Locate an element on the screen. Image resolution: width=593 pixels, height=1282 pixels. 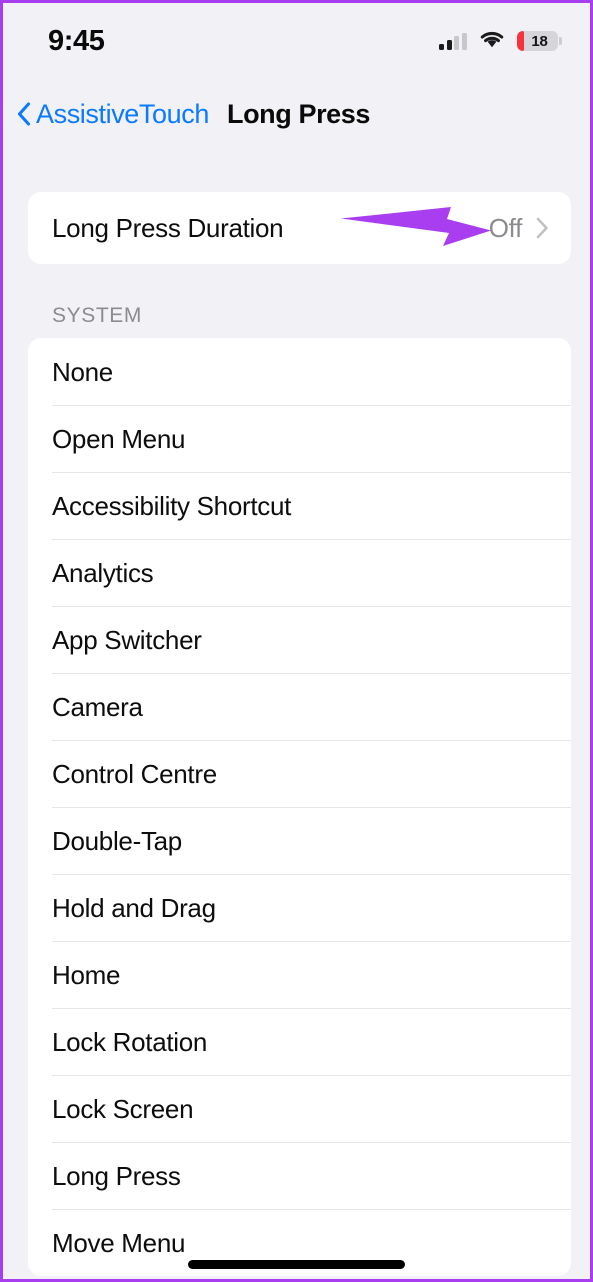
list-item: Open Menu is located at coordinates (299, 438).